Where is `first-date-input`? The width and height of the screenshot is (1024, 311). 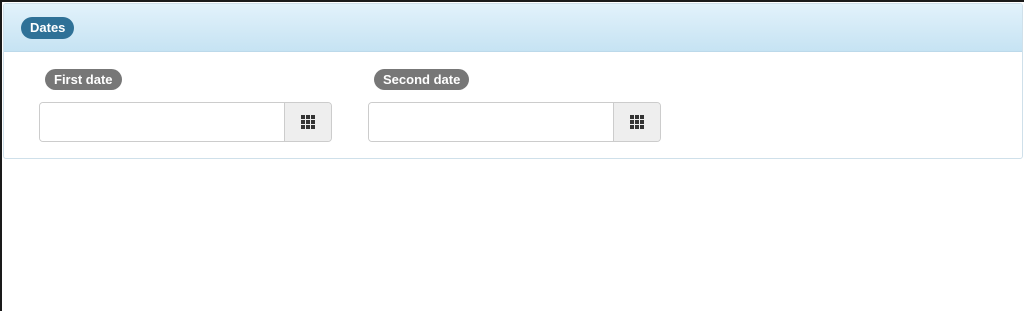
first-date-input is located at coordinates (162, 122).